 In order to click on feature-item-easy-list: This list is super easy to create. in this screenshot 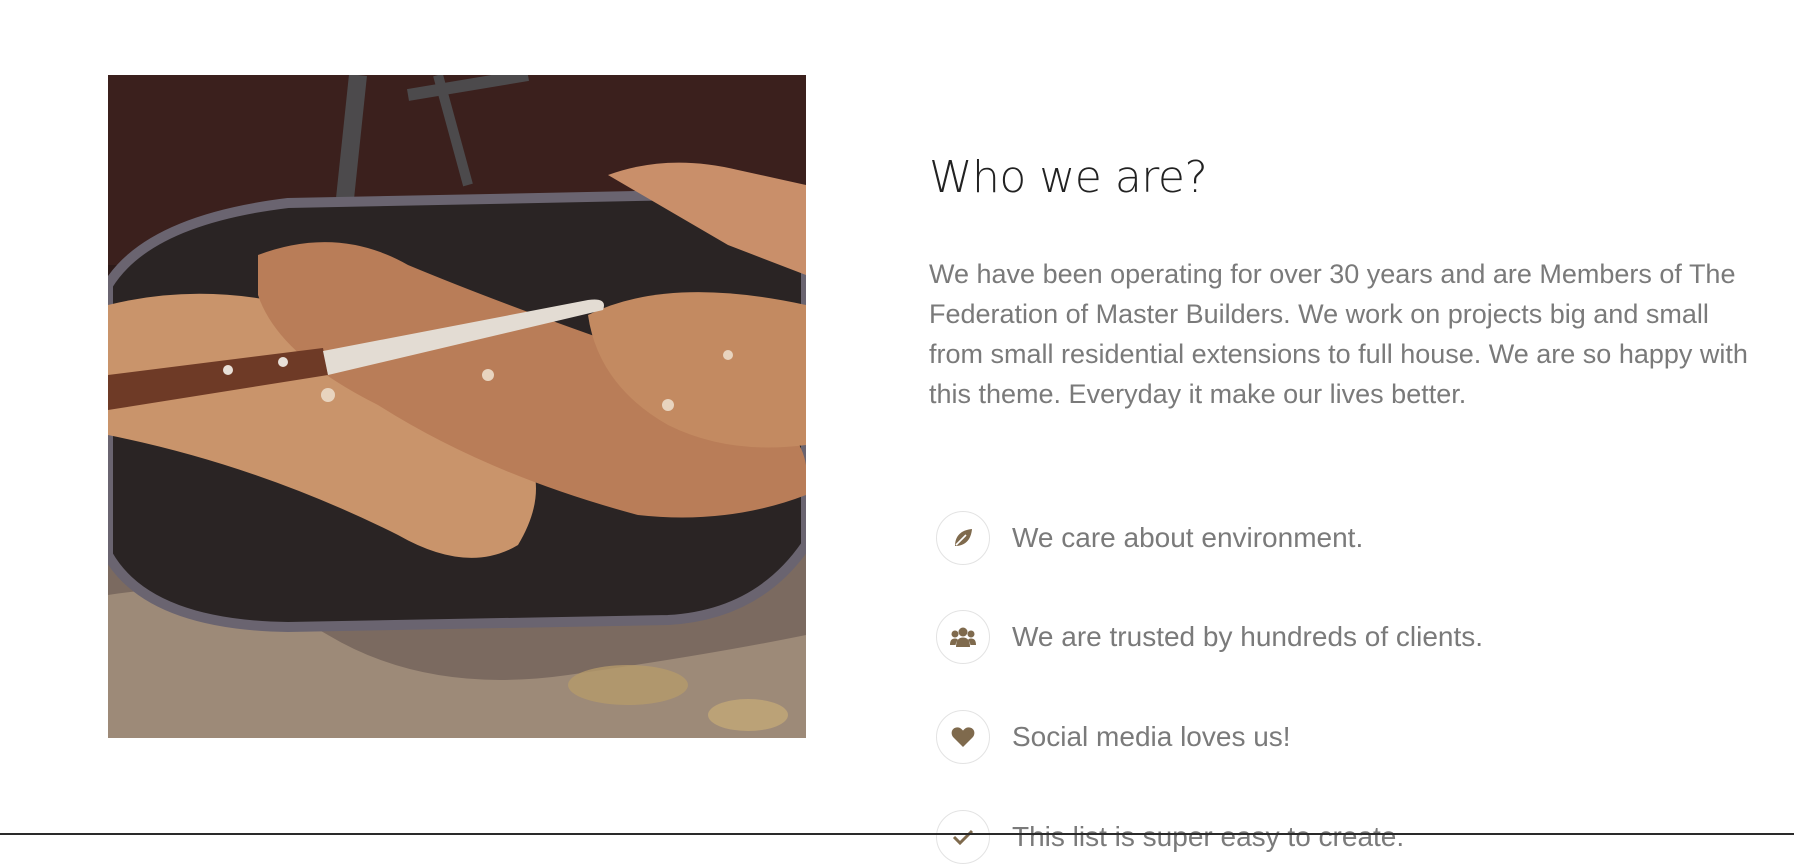, I will do `click(1170, 837)`.